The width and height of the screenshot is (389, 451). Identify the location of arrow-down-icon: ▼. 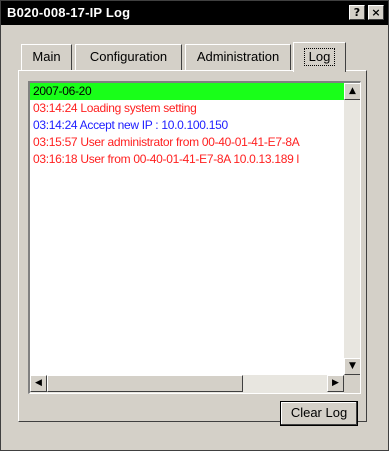
(352, 366).